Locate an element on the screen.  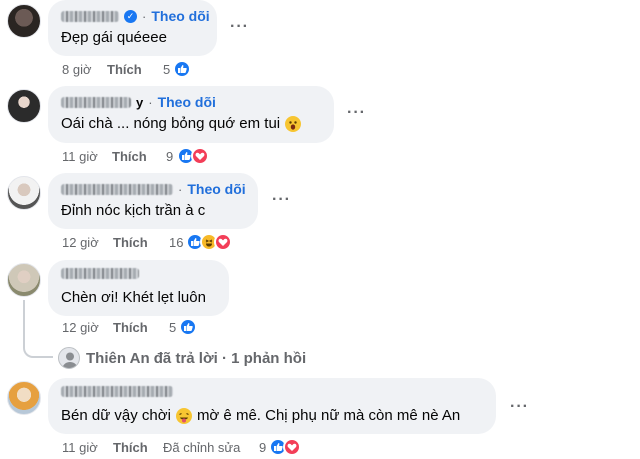
hot-face-emoji-icon is located at coordinates (293, 123).